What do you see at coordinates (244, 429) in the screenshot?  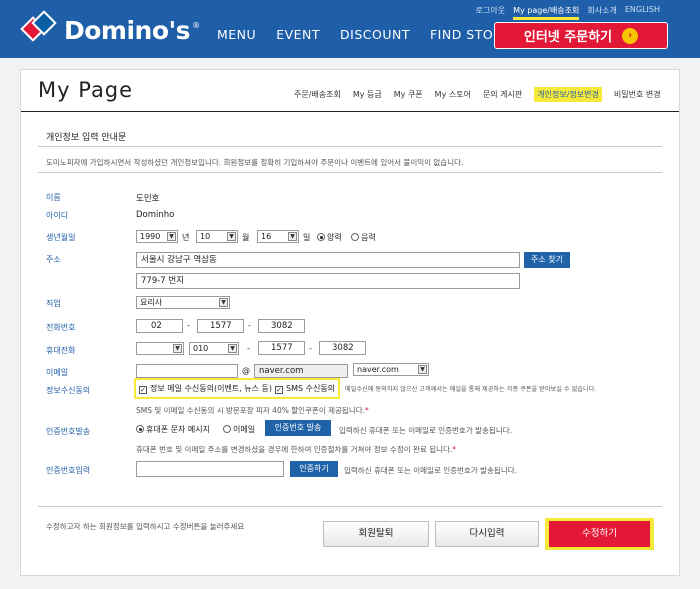 I see `auth-email-label: 이메일` at bounding box center [244, 429].